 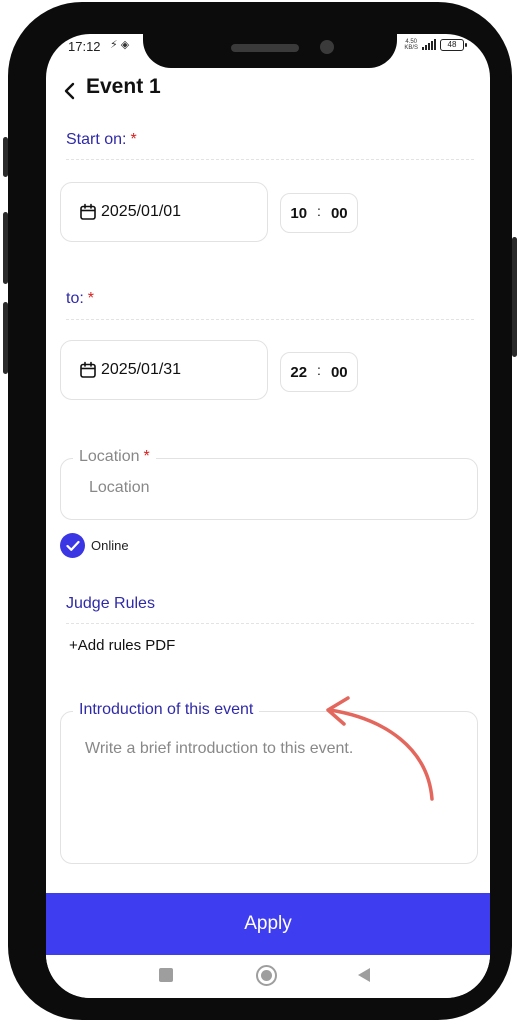 I want to click on online-checkbox, so click(x=72, y=545).